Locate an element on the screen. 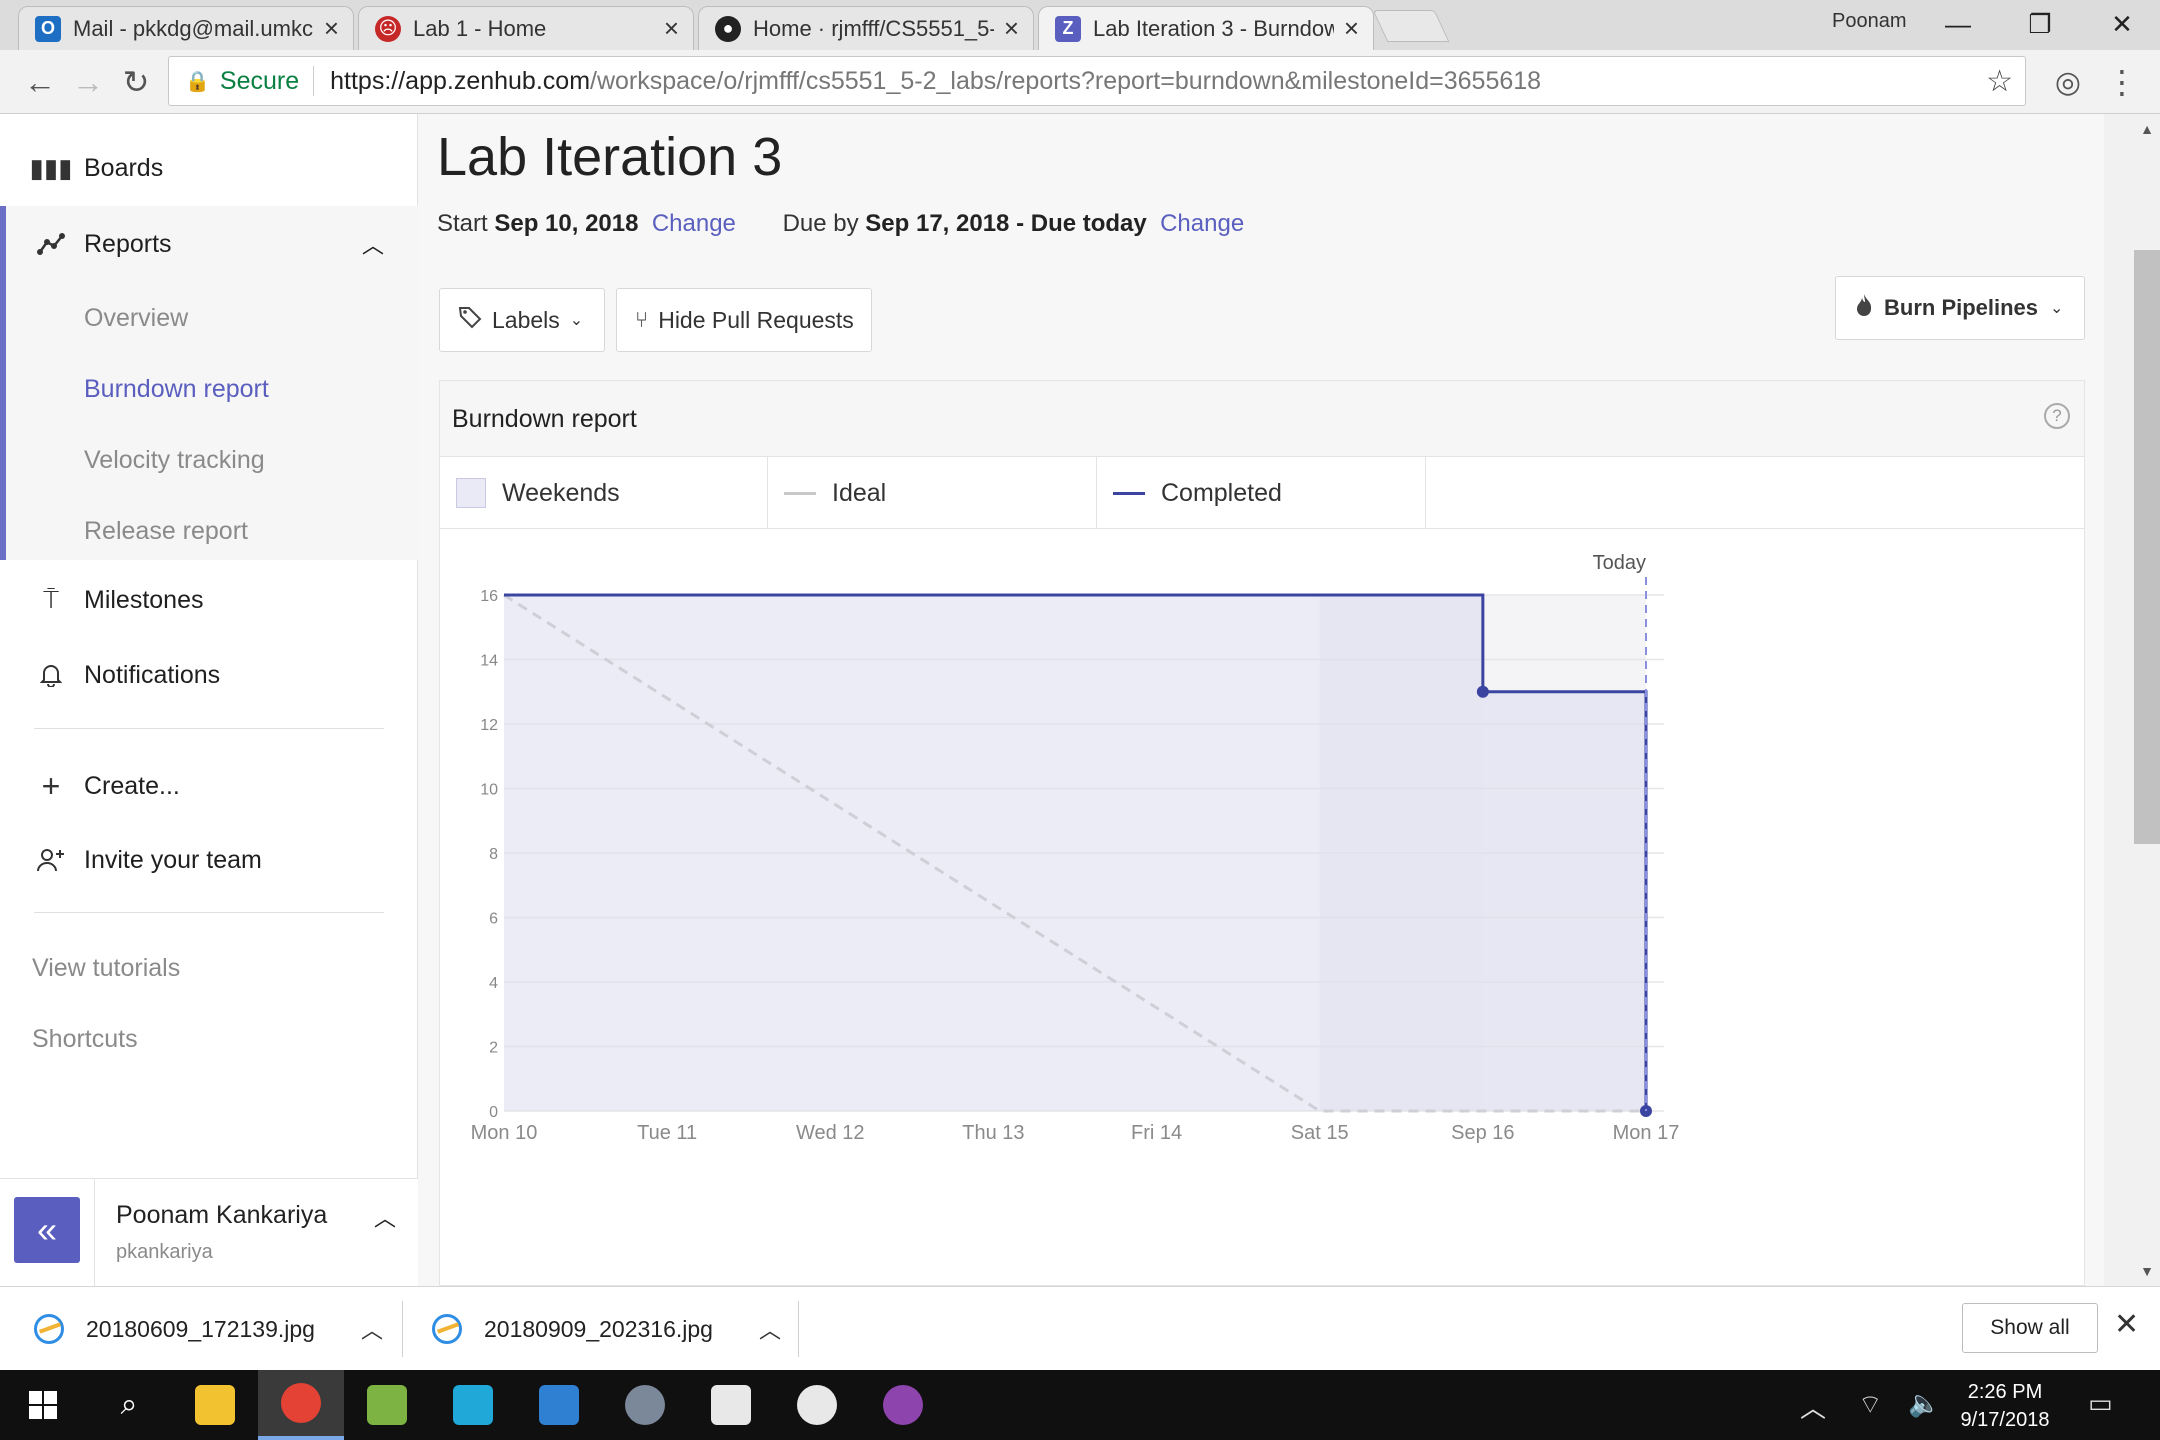 This screenshot has height=1440, width=2160. close-window-icon: ✕ is located at coordinates (2122, 24).